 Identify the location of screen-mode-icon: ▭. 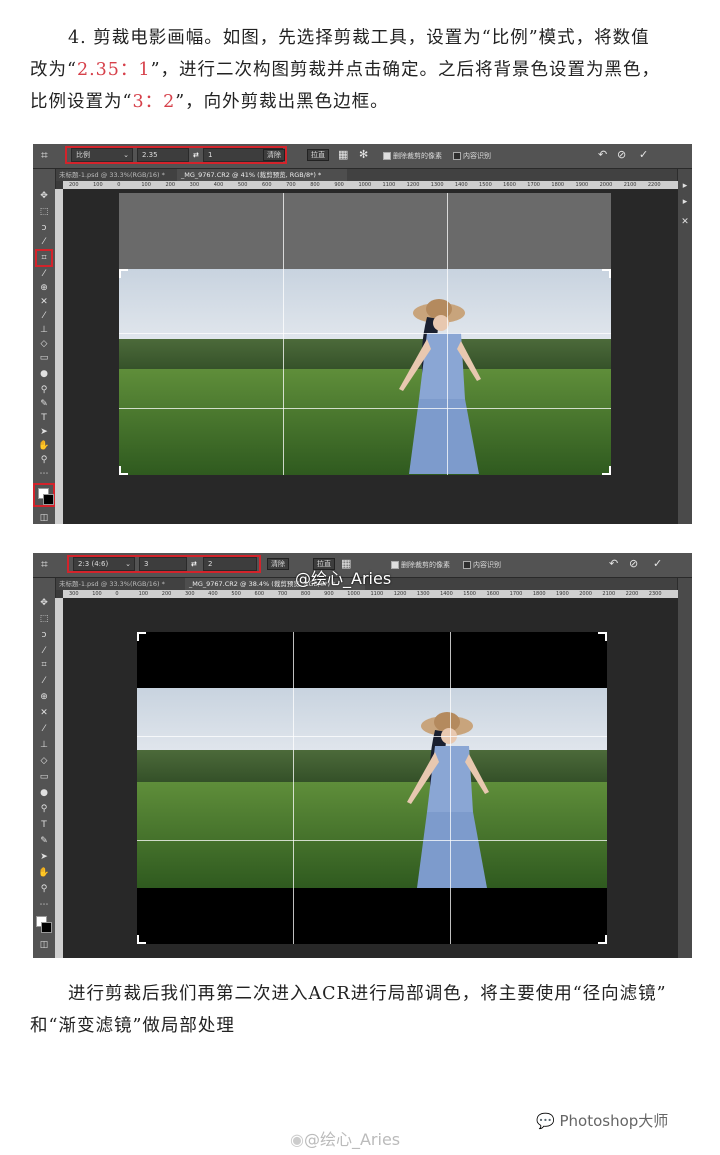
(44, 956).